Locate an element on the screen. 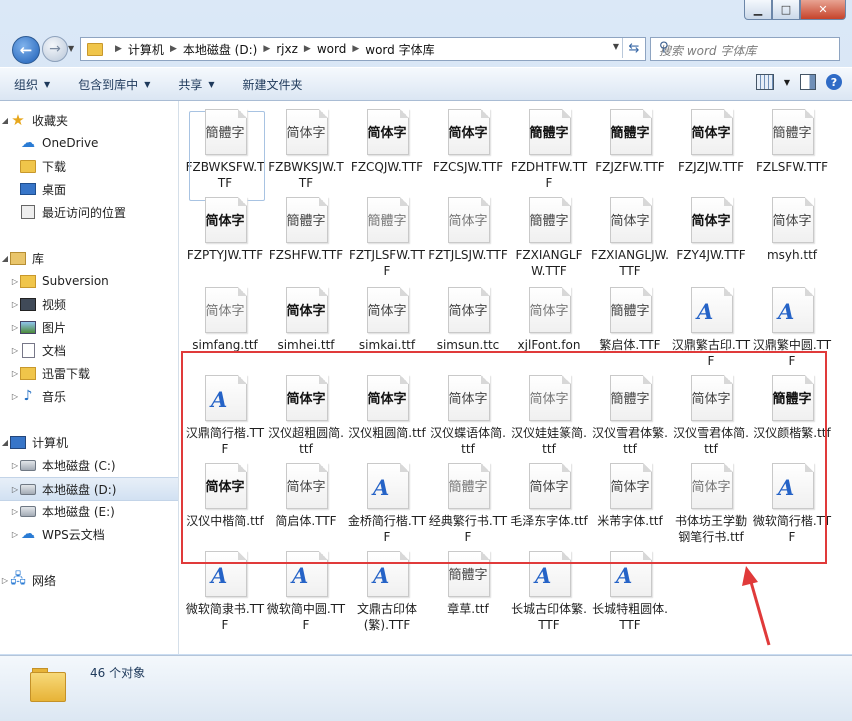 This screenshot has height=721, width=852. item-count: 46 个对象 is located at coordinates (118, 673).